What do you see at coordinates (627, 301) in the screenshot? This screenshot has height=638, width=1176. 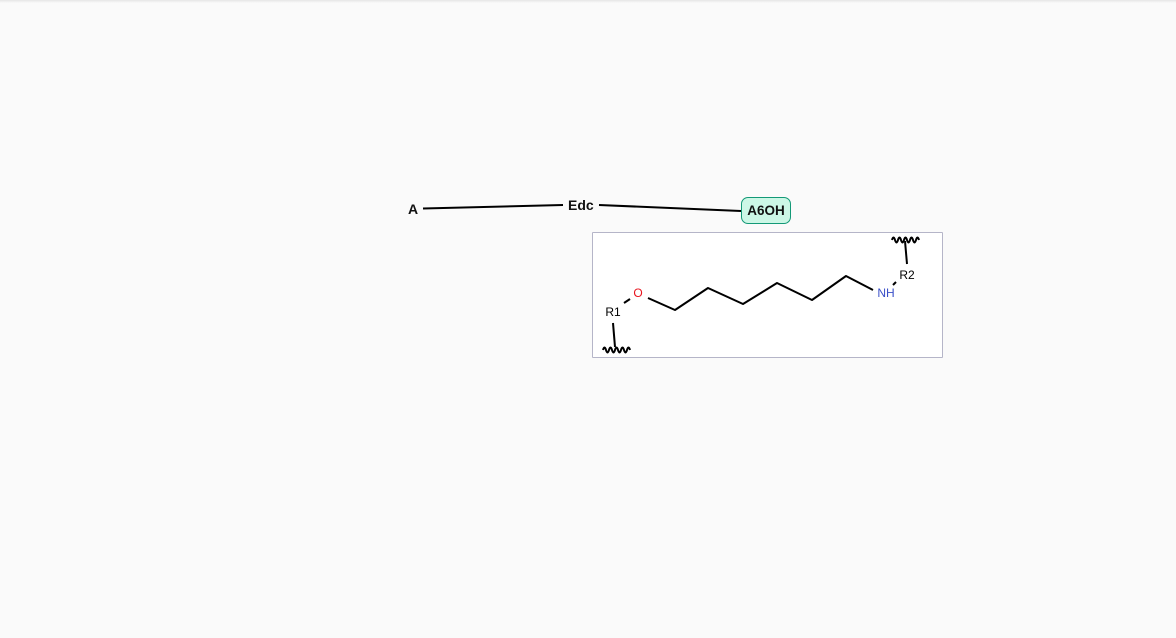 I see `bond-r1-o` at bounding box center [627, 301].